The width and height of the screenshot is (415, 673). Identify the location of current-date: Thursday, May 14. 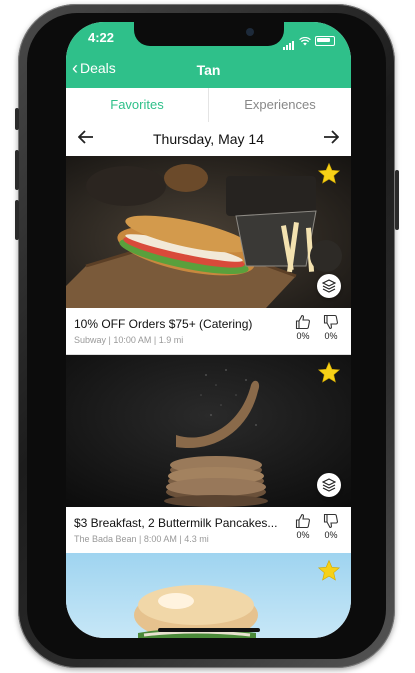
(208, 139).